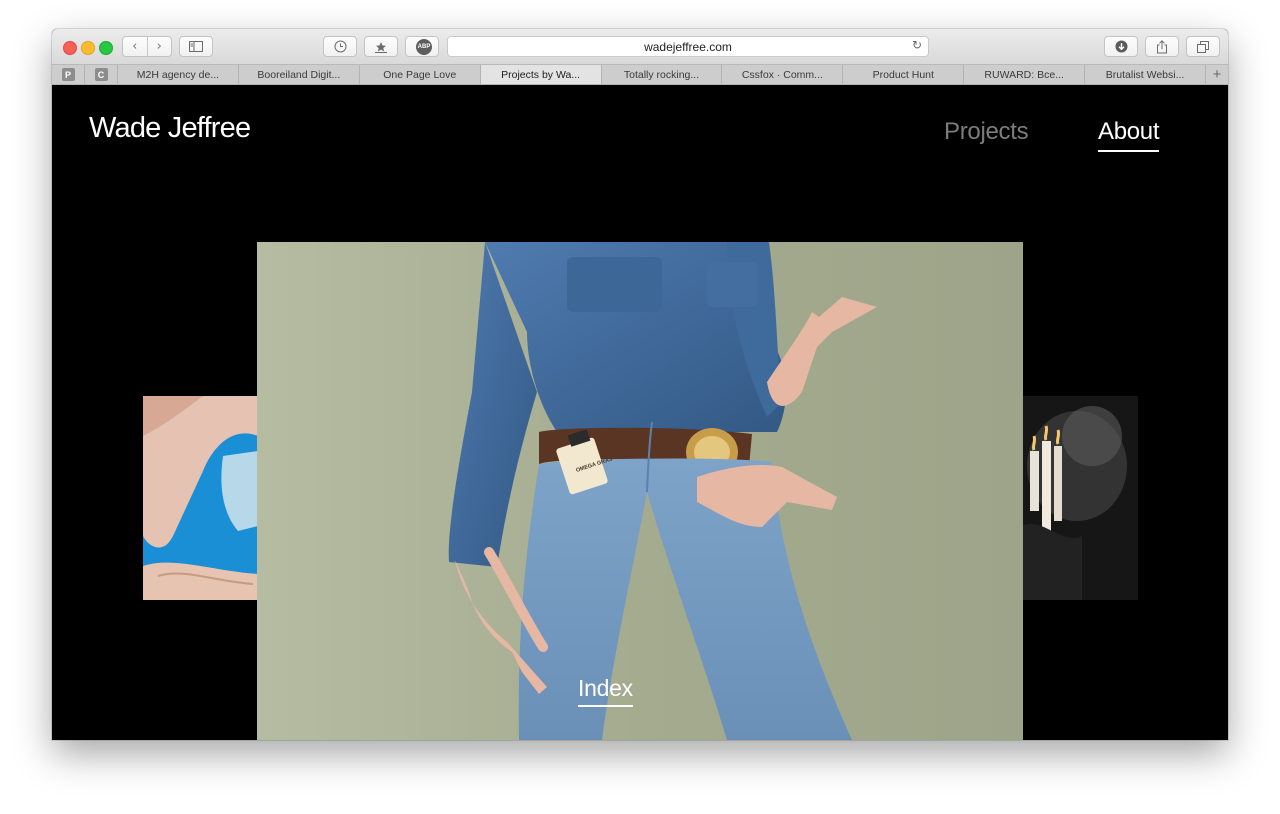 The height and width of the screenshot is (814, 1280). I want to click on reload-icon: ↻, so click(917, 45).